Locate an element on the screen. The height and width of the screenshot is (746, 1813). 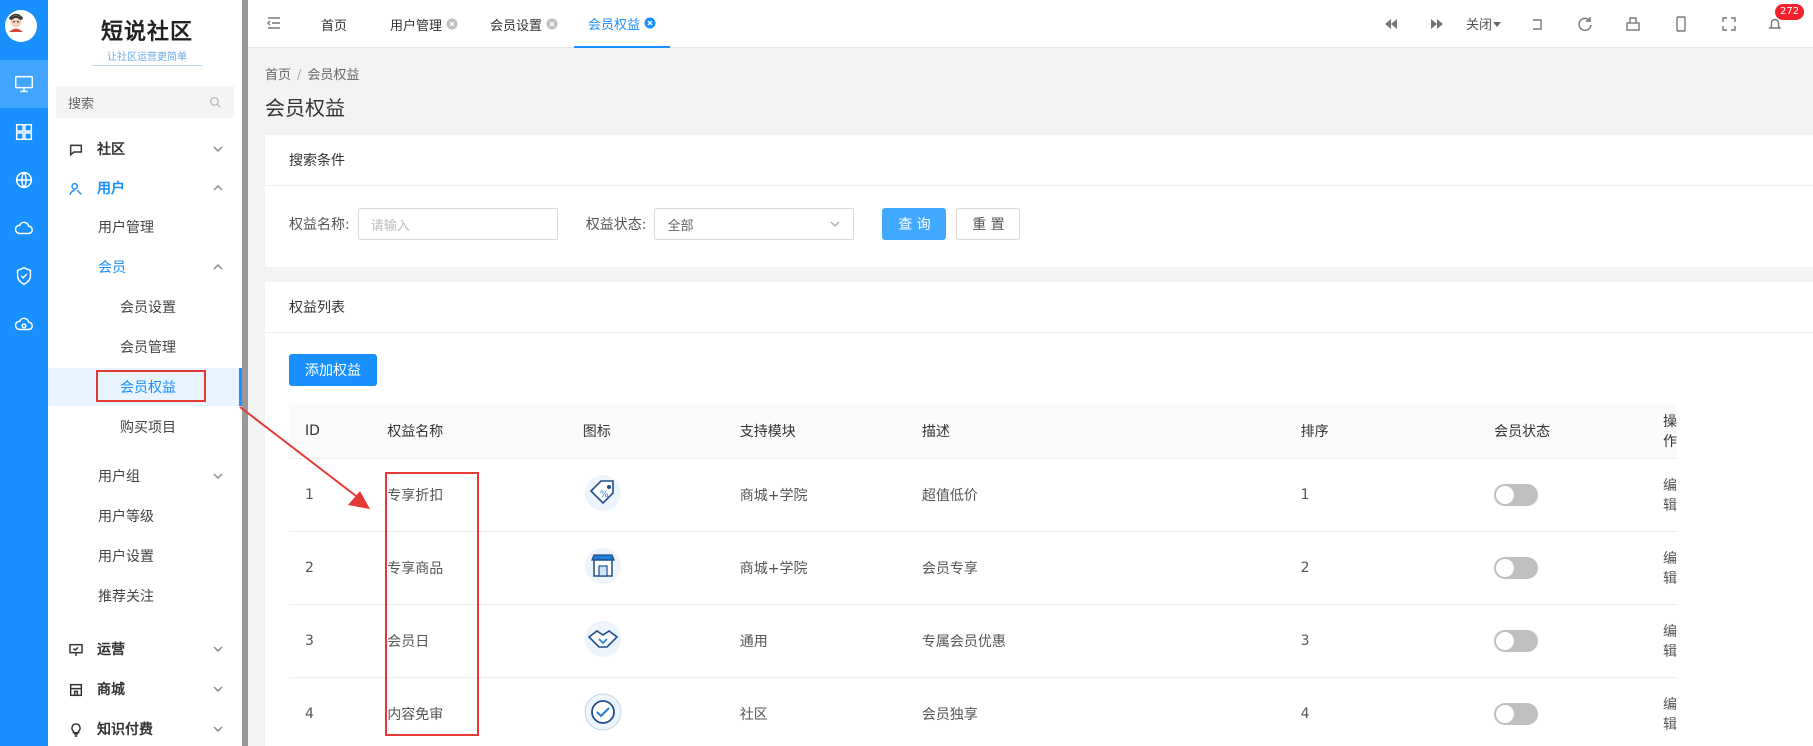
handshake-icon is located at coordinates (602, 638).